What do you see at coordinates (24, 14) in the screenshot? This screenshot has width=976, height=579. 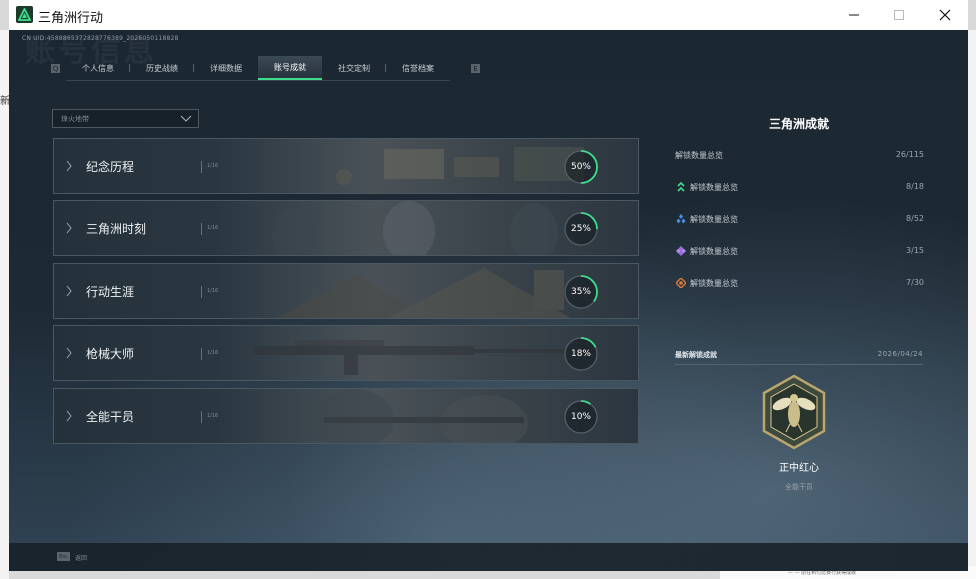 I see `app-logo-icon` at bounding box center [24, 14].